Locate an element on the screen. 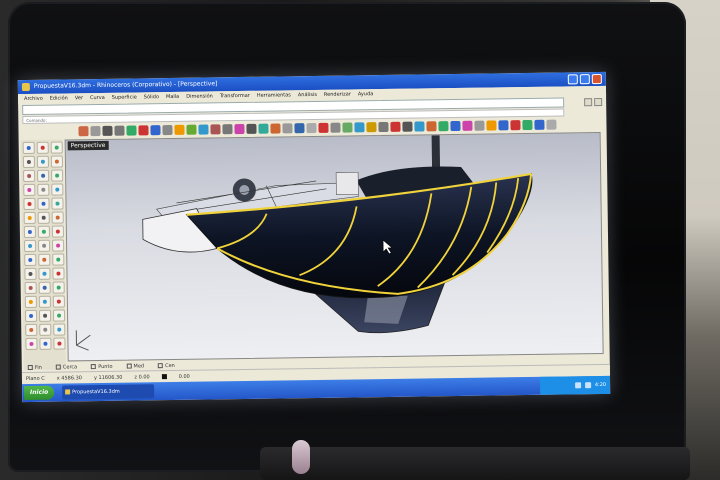  volume-icon is located at coordinates (587, 385).